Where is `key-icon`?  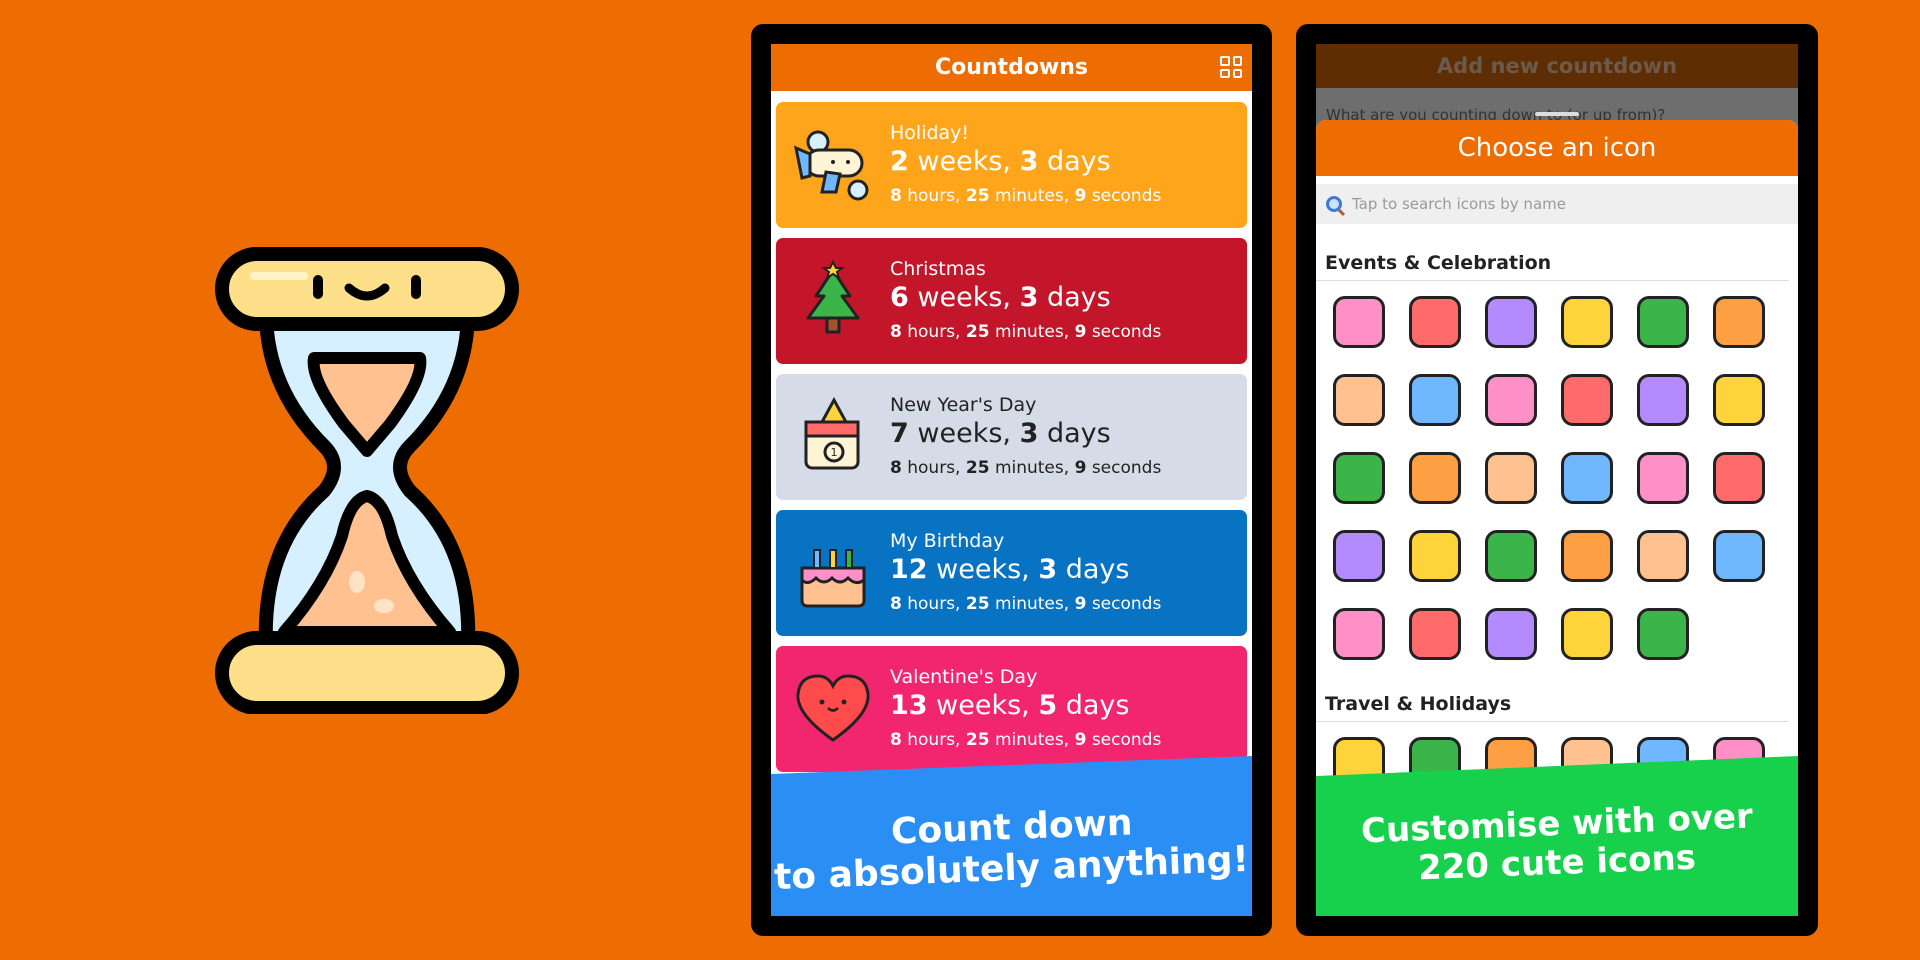
key-icon is located at coordinates (1359, 556).